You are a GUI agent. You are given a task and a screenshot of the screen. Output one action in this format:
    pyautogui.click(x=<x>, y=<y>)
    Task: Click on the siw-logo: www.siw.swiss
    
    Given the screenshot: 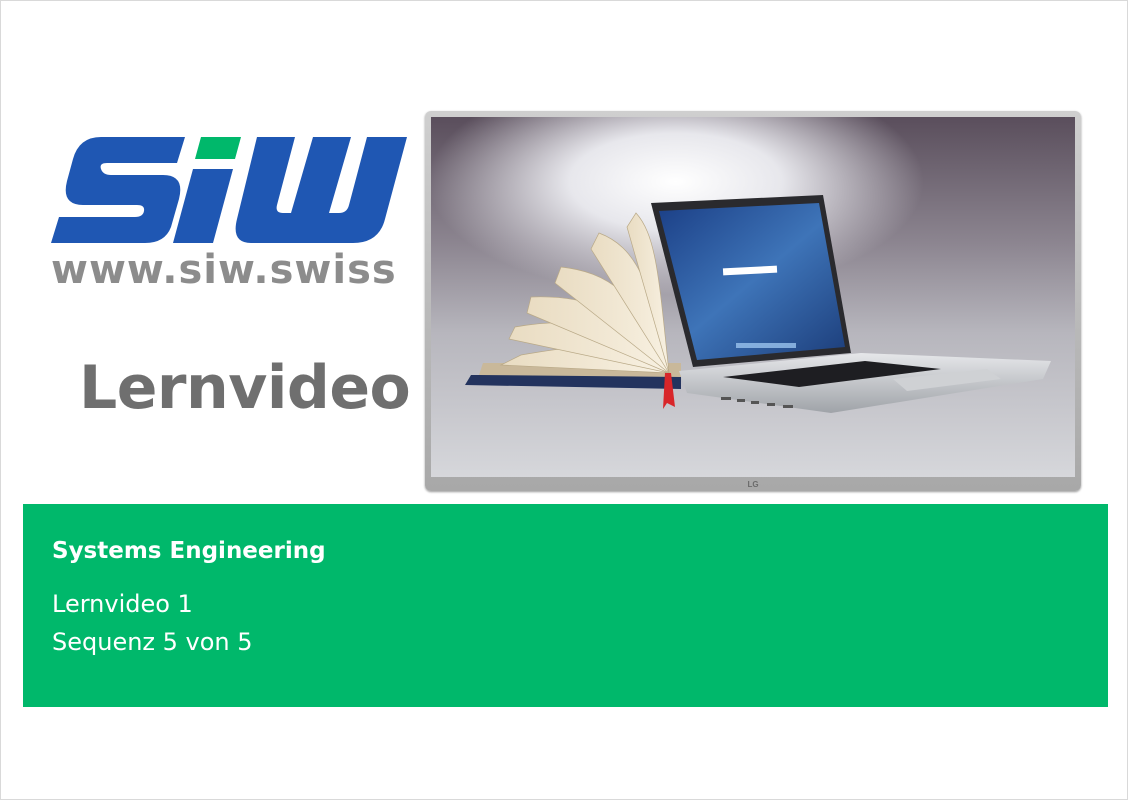 What is the action you would take?
    pyautogui.click(x=229, y=214)
    